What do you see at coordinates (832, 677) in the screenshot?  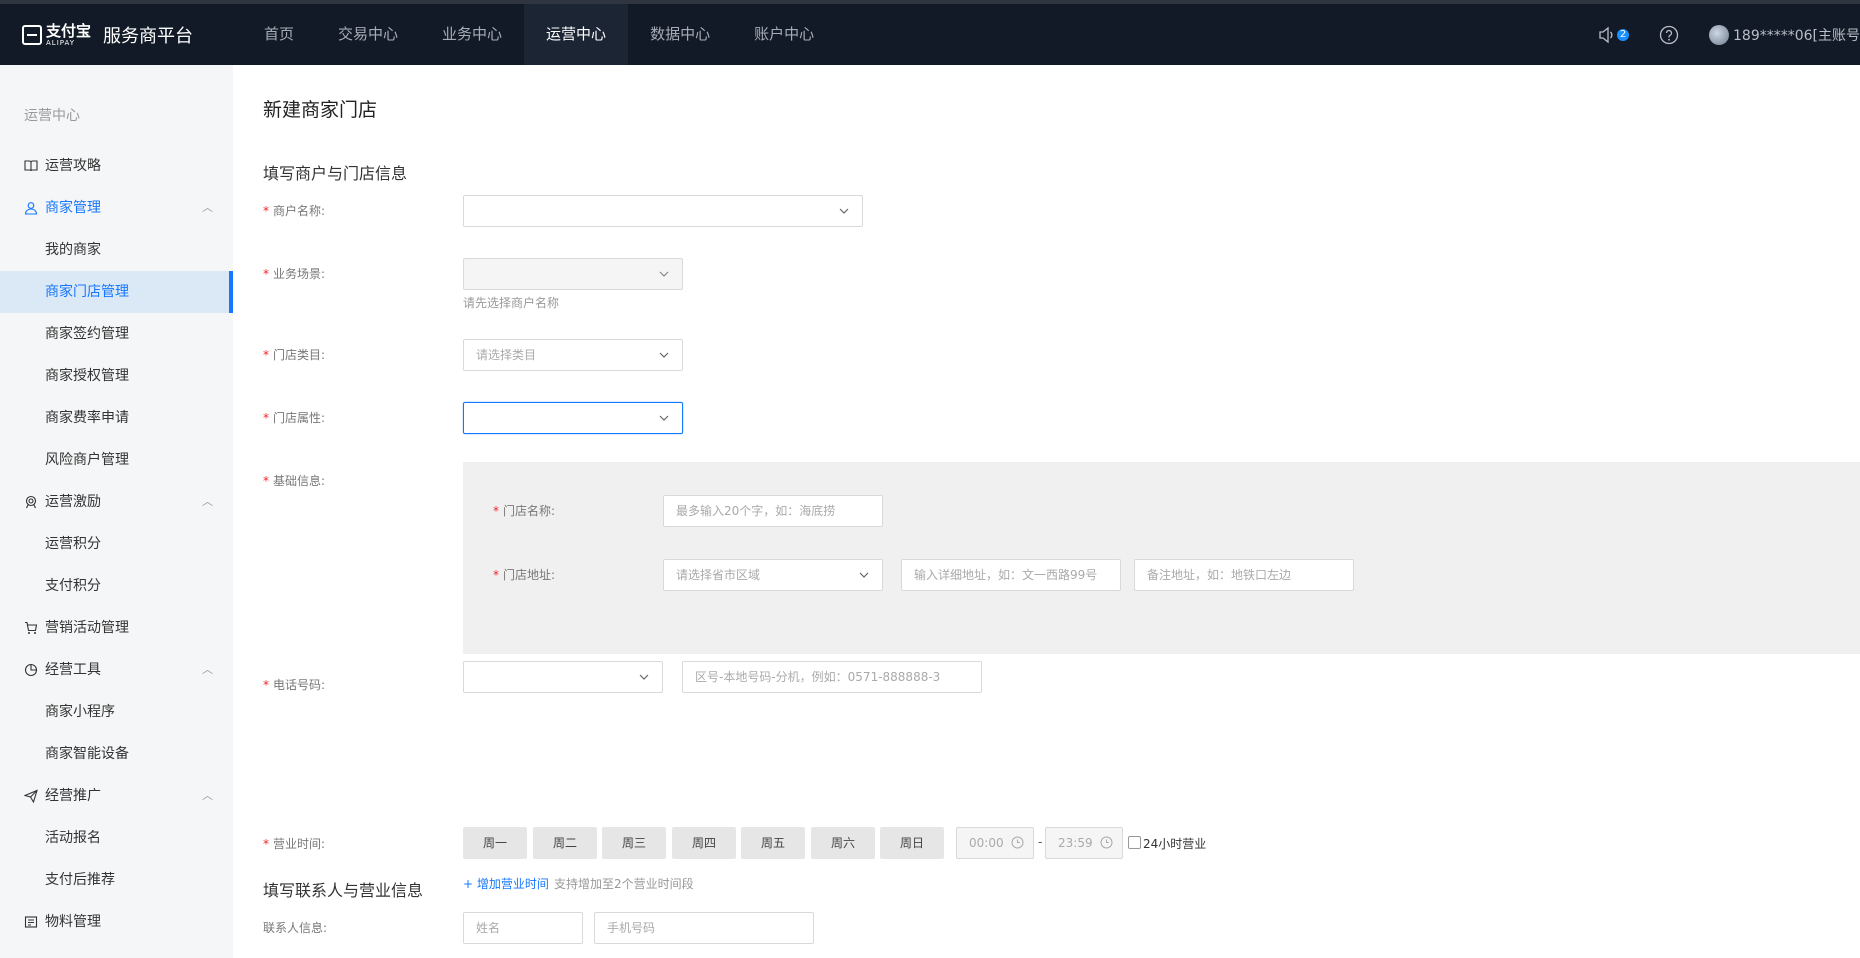 I see `phone-input: 区号-本地号码-分机，例如：0571-888888-3` at bounding box center [832, 677].